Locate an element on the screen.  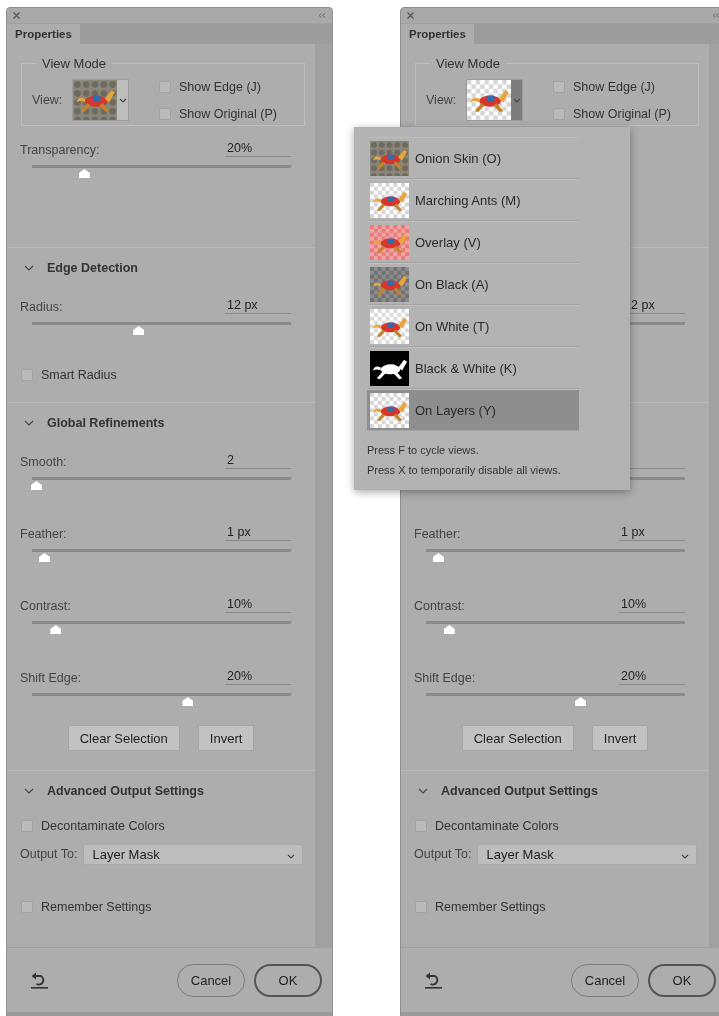
slider-label: Smooth: is located at coordinates (43, 462).